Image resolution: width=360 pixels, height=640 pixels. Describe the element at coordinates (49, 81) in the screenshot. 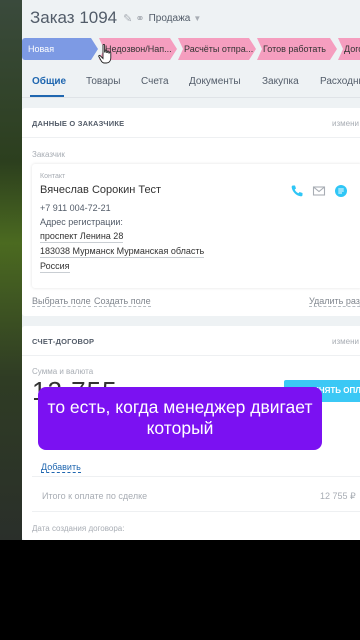

I see `tab-general: Общие` at that location.